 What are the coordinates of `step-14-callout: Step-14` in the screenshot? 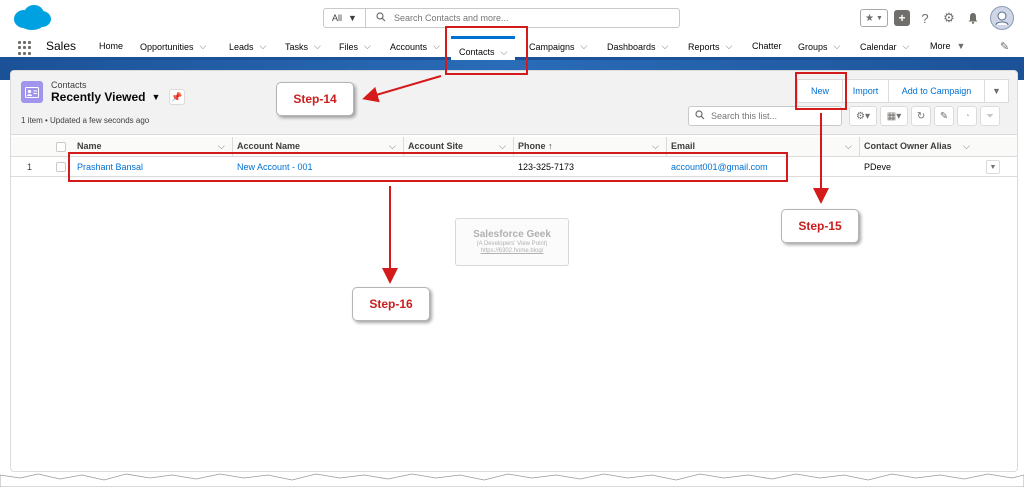 It's located at (315, 99).